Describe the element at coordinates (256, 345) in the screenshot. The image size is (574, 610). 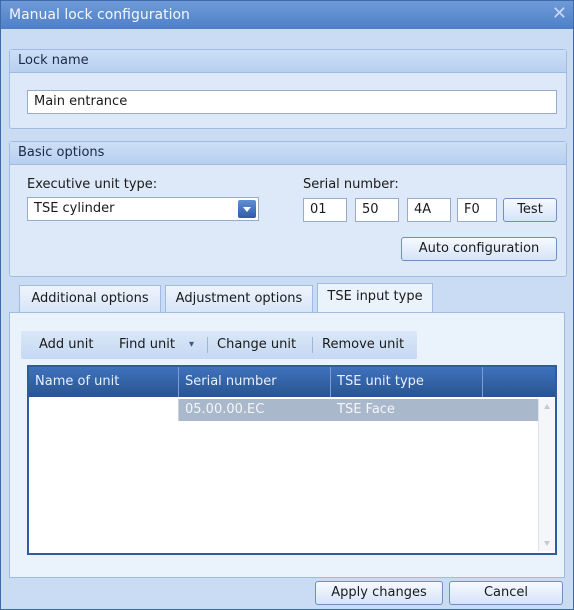
I see `change-unit-button: Change unit` at that location.